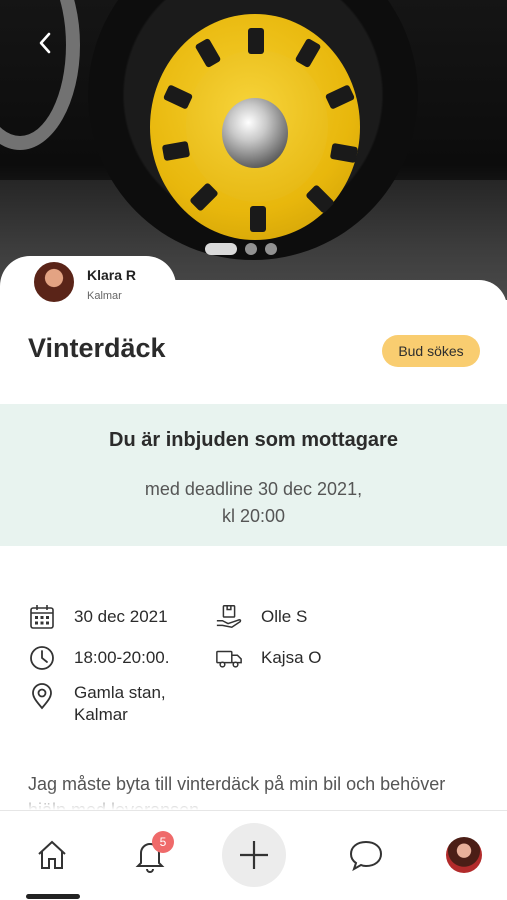 Image resolution: width=507 pixels, height=900 pixels. Describe the element at coordinates (42, 658) in the screenshot. I see `clock-icon` at that location.